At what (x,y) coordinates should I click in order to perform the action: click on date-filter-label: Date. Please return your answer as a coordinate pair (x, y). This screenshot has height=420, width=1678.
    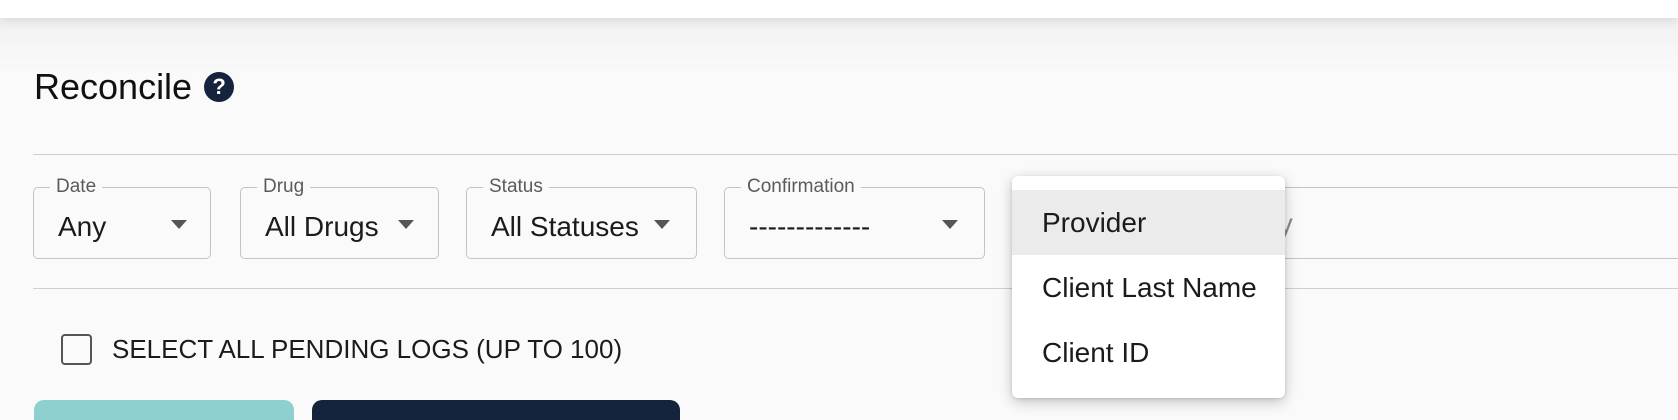
    Looking at the image, I should click on (76, 187).